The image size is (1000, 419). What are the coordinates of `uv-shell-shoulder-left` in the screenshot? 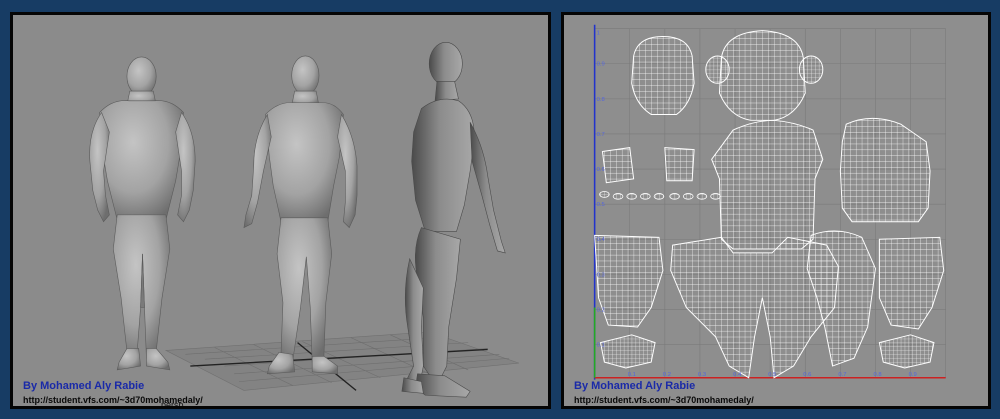 It's located at (618, 165).